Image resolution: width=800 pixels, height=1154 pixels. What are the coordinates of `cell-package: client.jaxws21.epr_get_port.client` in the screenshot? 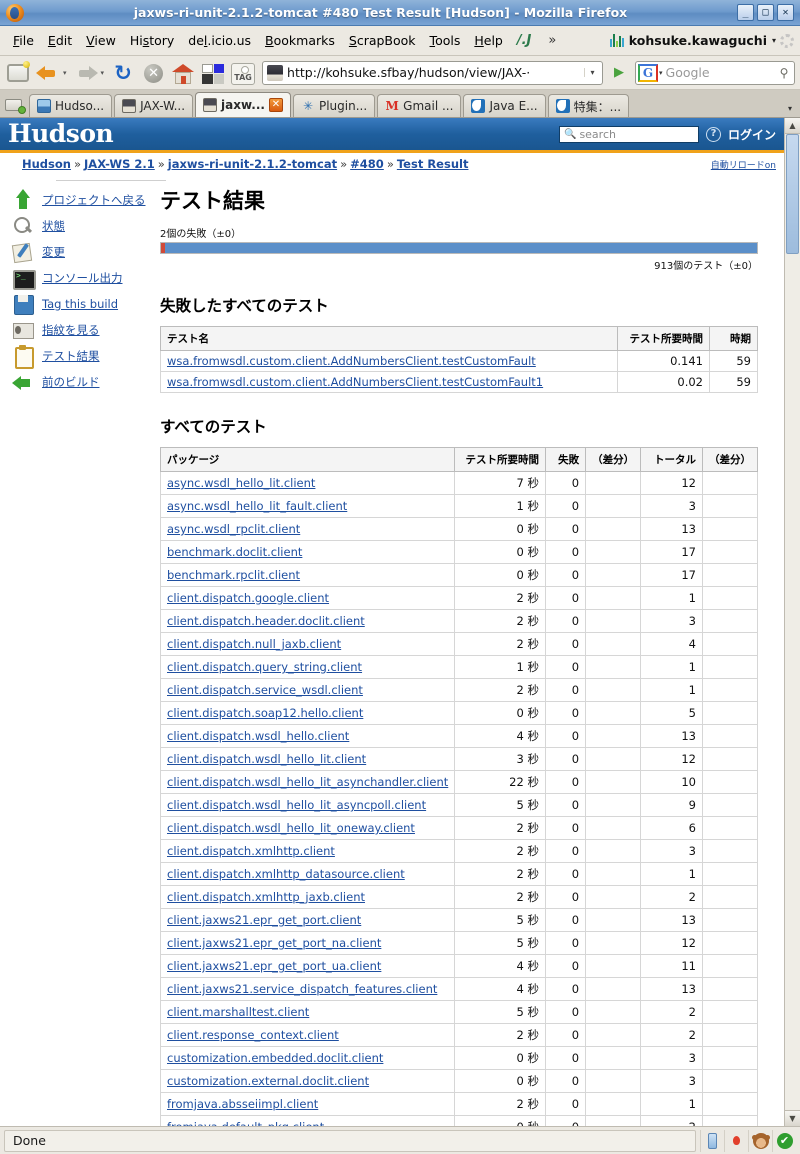 It's located at (307, 920).